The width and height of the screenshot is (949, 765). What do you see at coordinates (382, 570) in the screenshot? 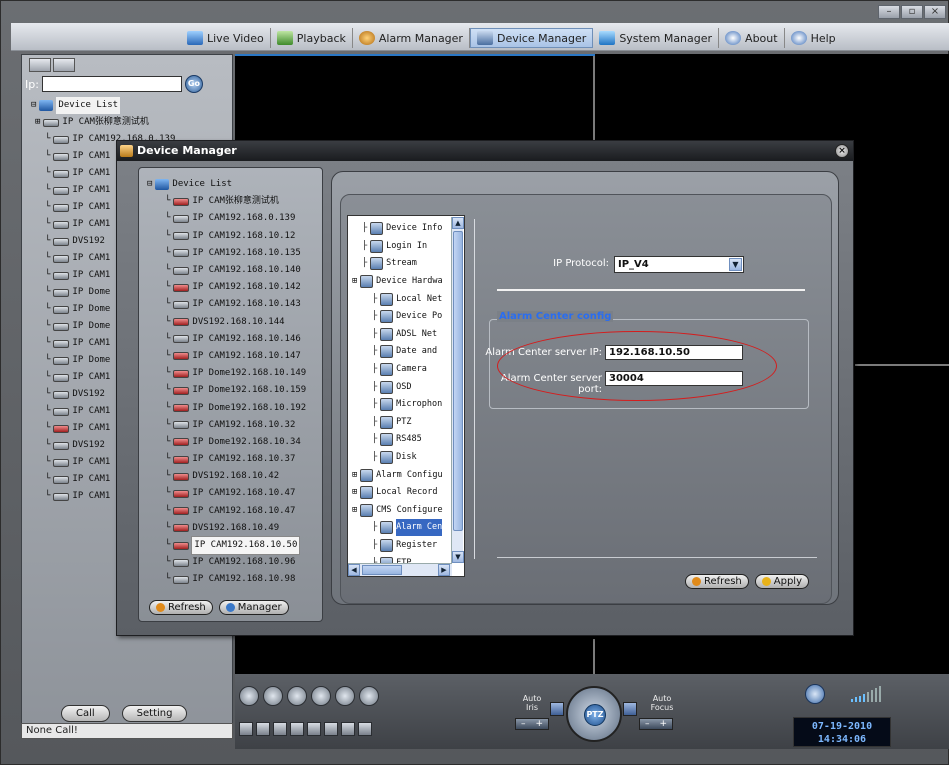
I see `hscroll-thumb` at bounding box center [382, 570].